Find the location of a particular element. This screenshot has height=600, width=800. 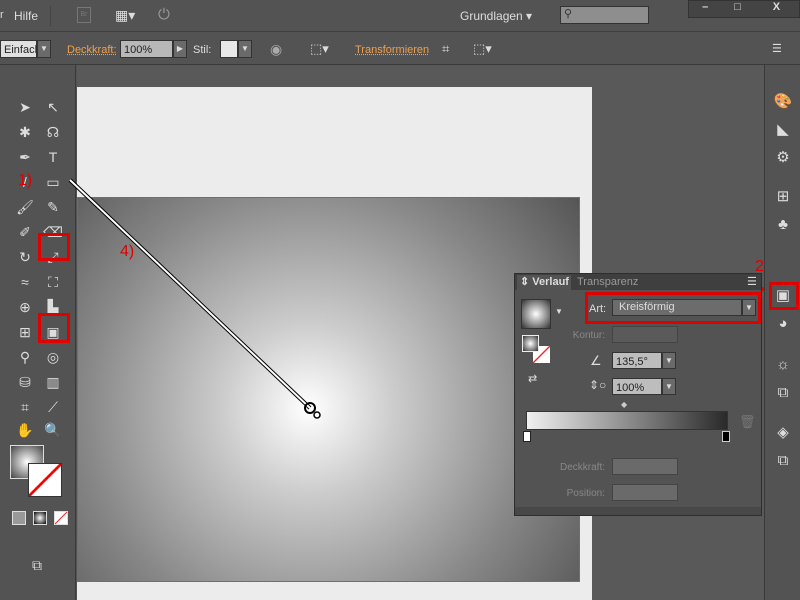

stop-opacity-input is located at coordinates (645, 466).